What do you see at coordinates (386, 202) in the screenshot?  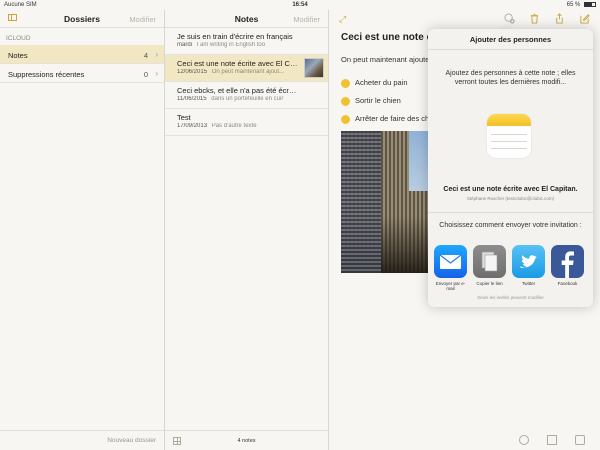 I see `note-photo` at bounding box center [386, 202].